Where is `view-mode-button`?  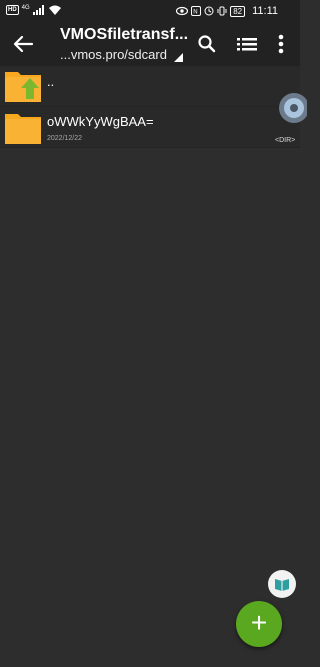
view-mode-button is located at coordinates (247, 44).